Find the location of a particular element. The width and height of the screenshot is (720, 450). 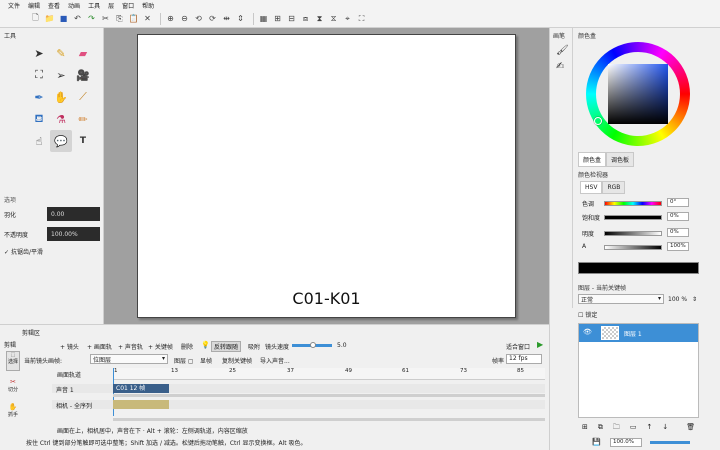

menu-animation: 动画 is located at coordinates (74, 5).